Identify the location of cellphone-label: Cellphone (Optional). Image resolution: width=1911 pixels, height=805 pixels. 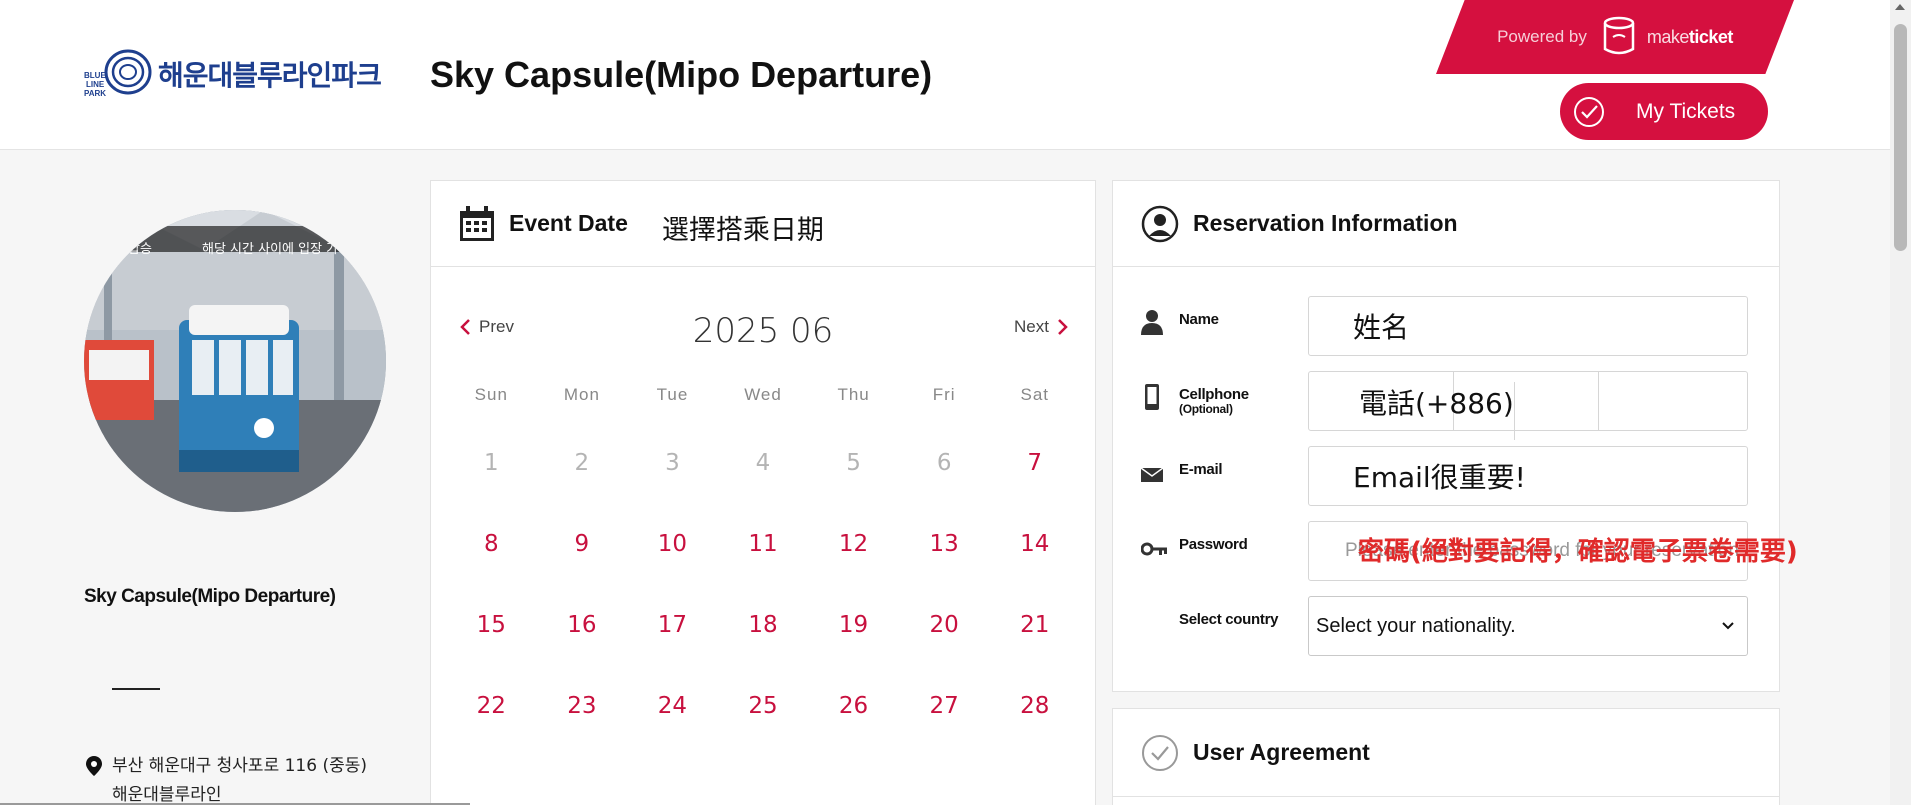
(1214, 401).